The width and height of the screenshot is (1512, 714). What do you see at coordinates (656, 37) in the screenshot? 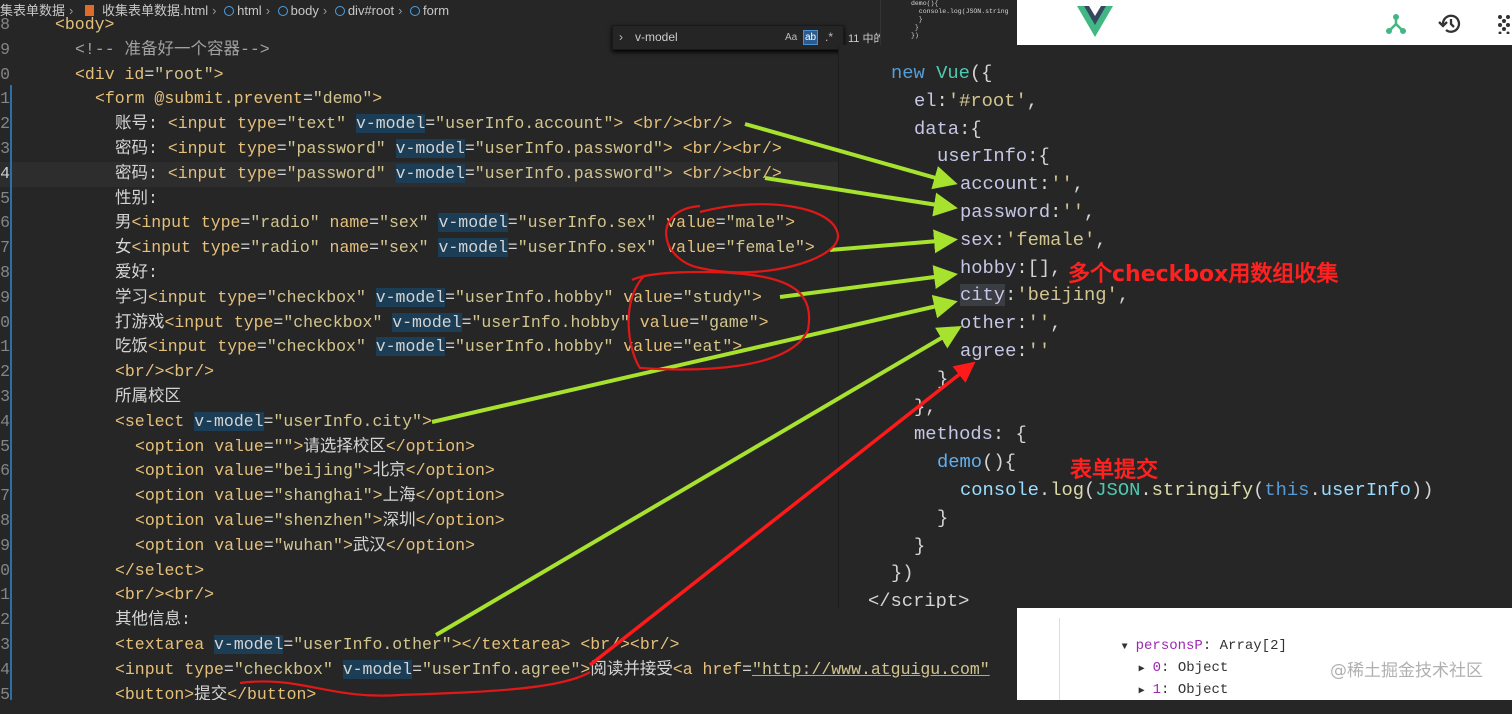
I see `find-input: v-model` at bounding box center [656, 37].